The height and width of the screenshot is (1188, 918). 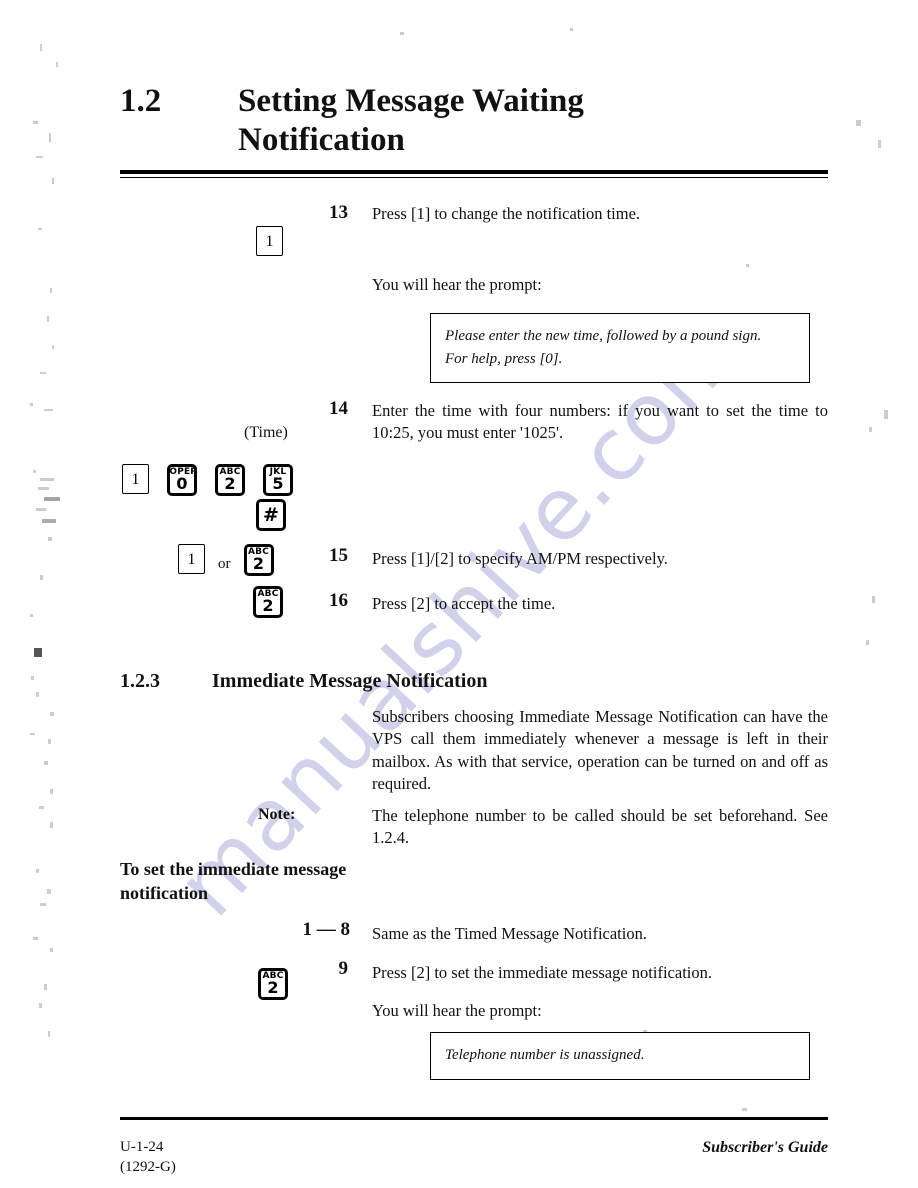 I want to click on page-title: 1.2 Setting Message Waiting Notification, so click(x=480, y=121).